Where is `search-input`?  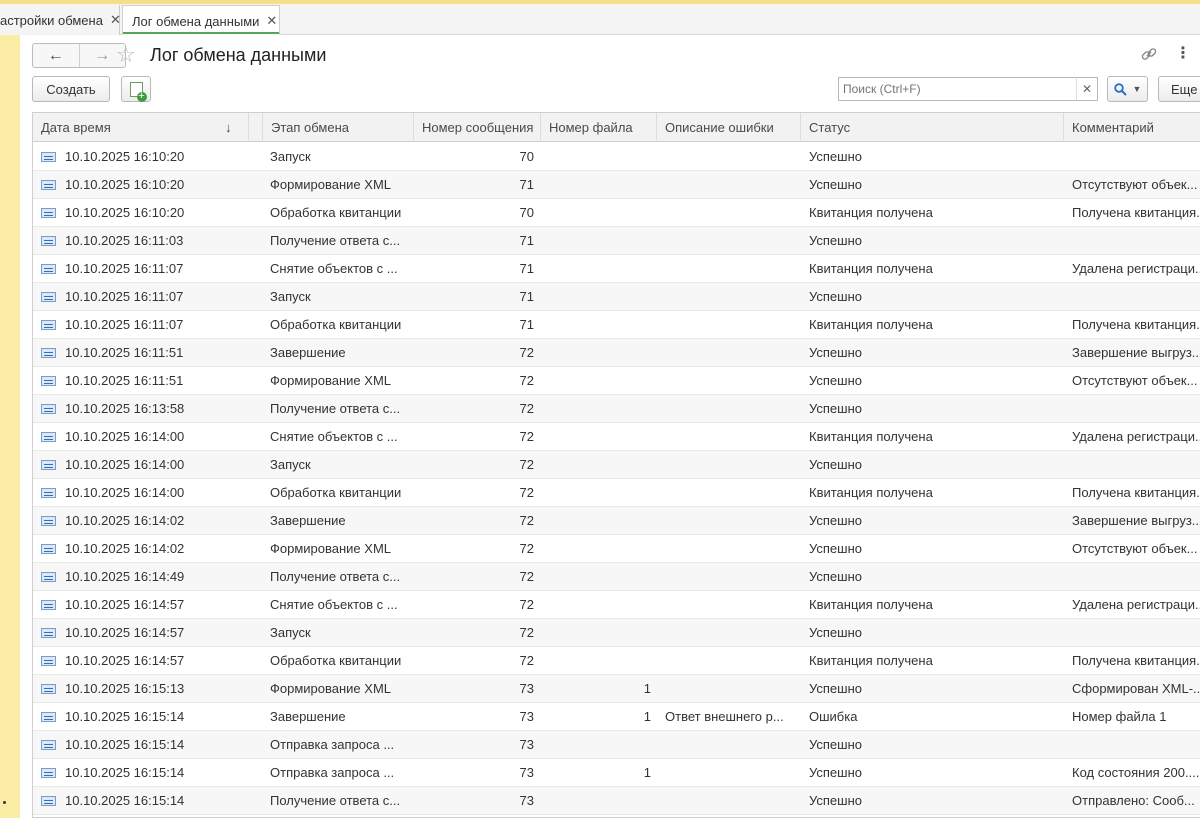 search-input is located at coordinates (968, 89).